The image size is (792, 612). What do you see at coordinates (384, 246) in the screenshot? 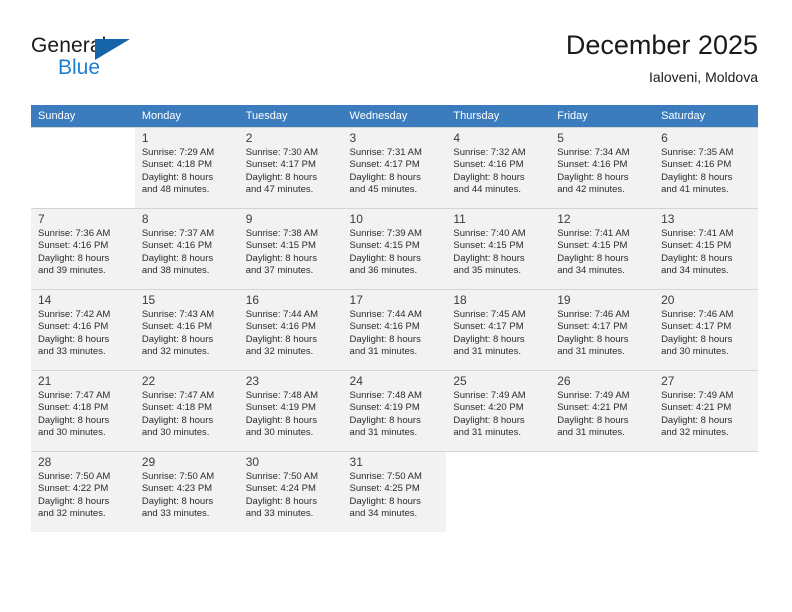
I see `day-detail-line: Sunset: 4:15 PM` at bounding box center [384, 246].